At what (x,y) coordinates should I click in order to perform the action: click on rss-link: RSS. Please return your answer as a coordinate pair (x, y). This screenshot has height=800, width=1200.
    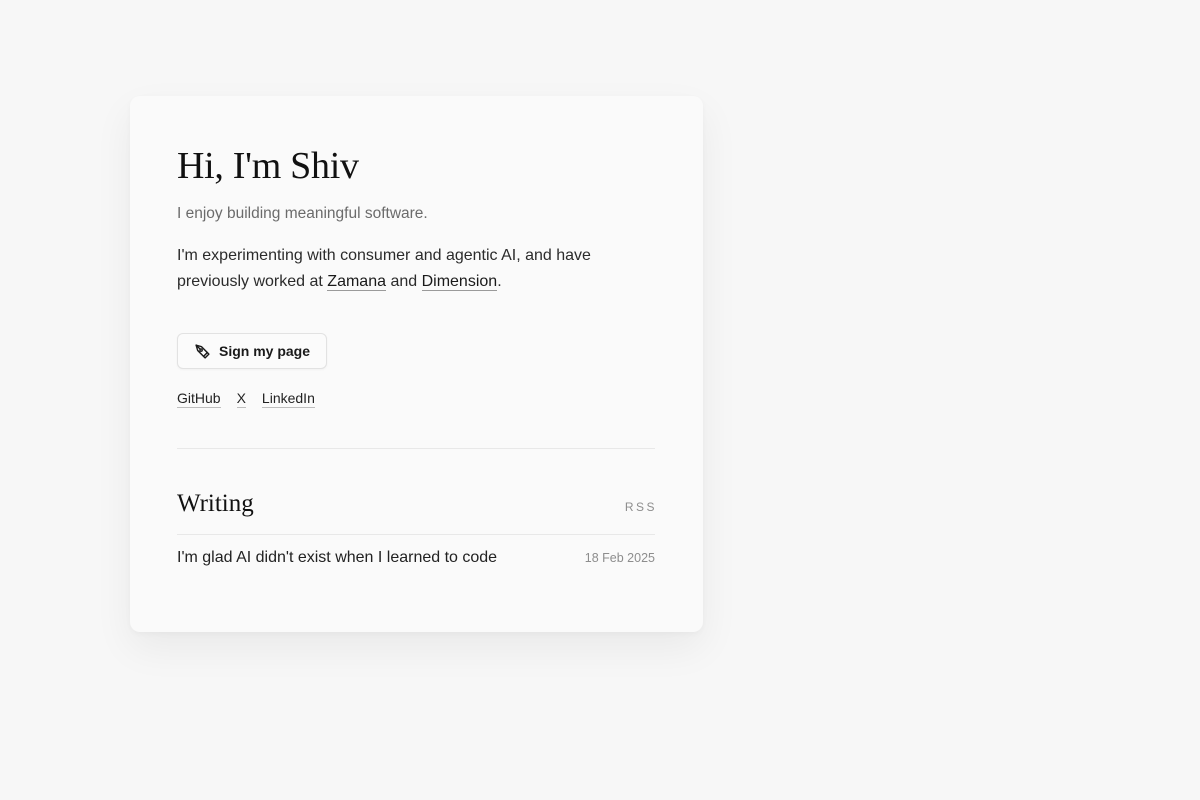
    Looking at the image, I should click on (641, 507).